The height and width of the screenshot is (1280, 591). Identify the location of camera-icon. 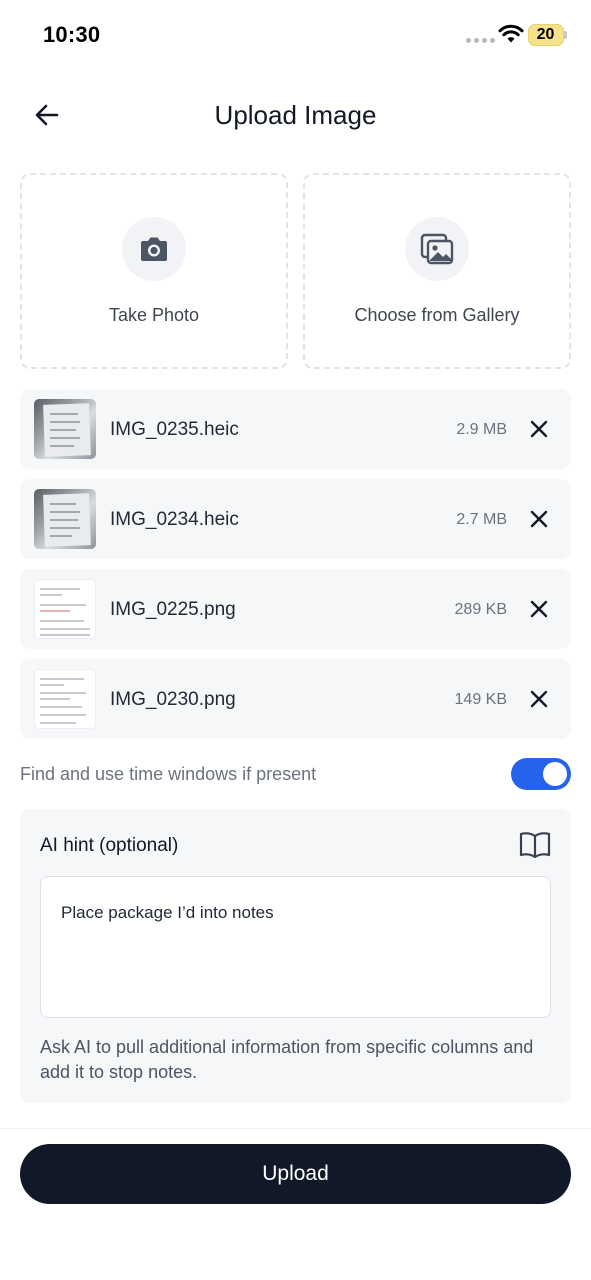
(154, 249).